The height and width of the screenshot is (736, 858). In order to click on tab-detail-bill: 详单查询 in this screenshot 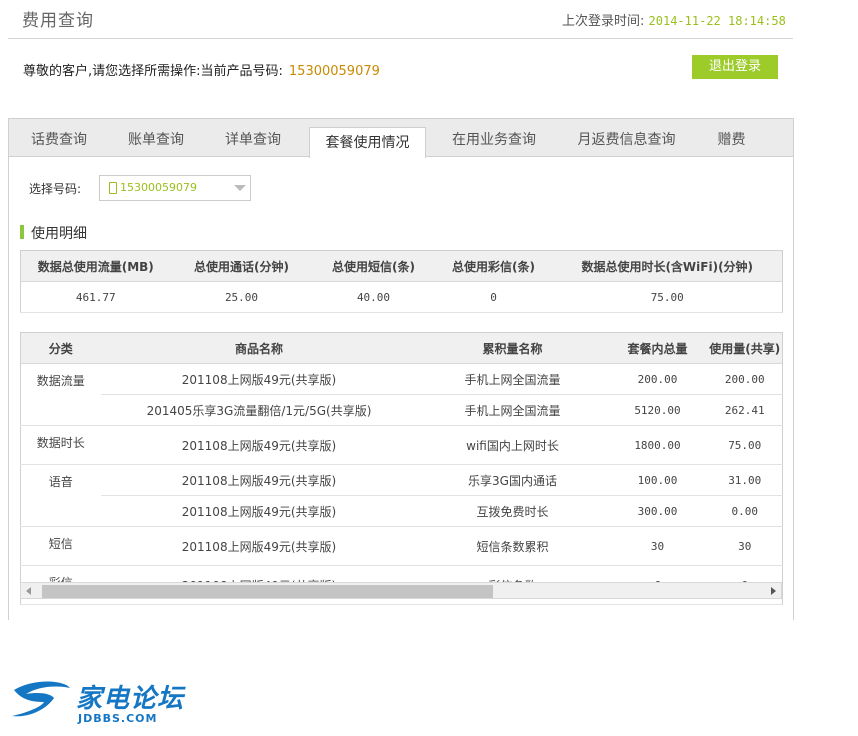, I will do `click(253, 137)`.